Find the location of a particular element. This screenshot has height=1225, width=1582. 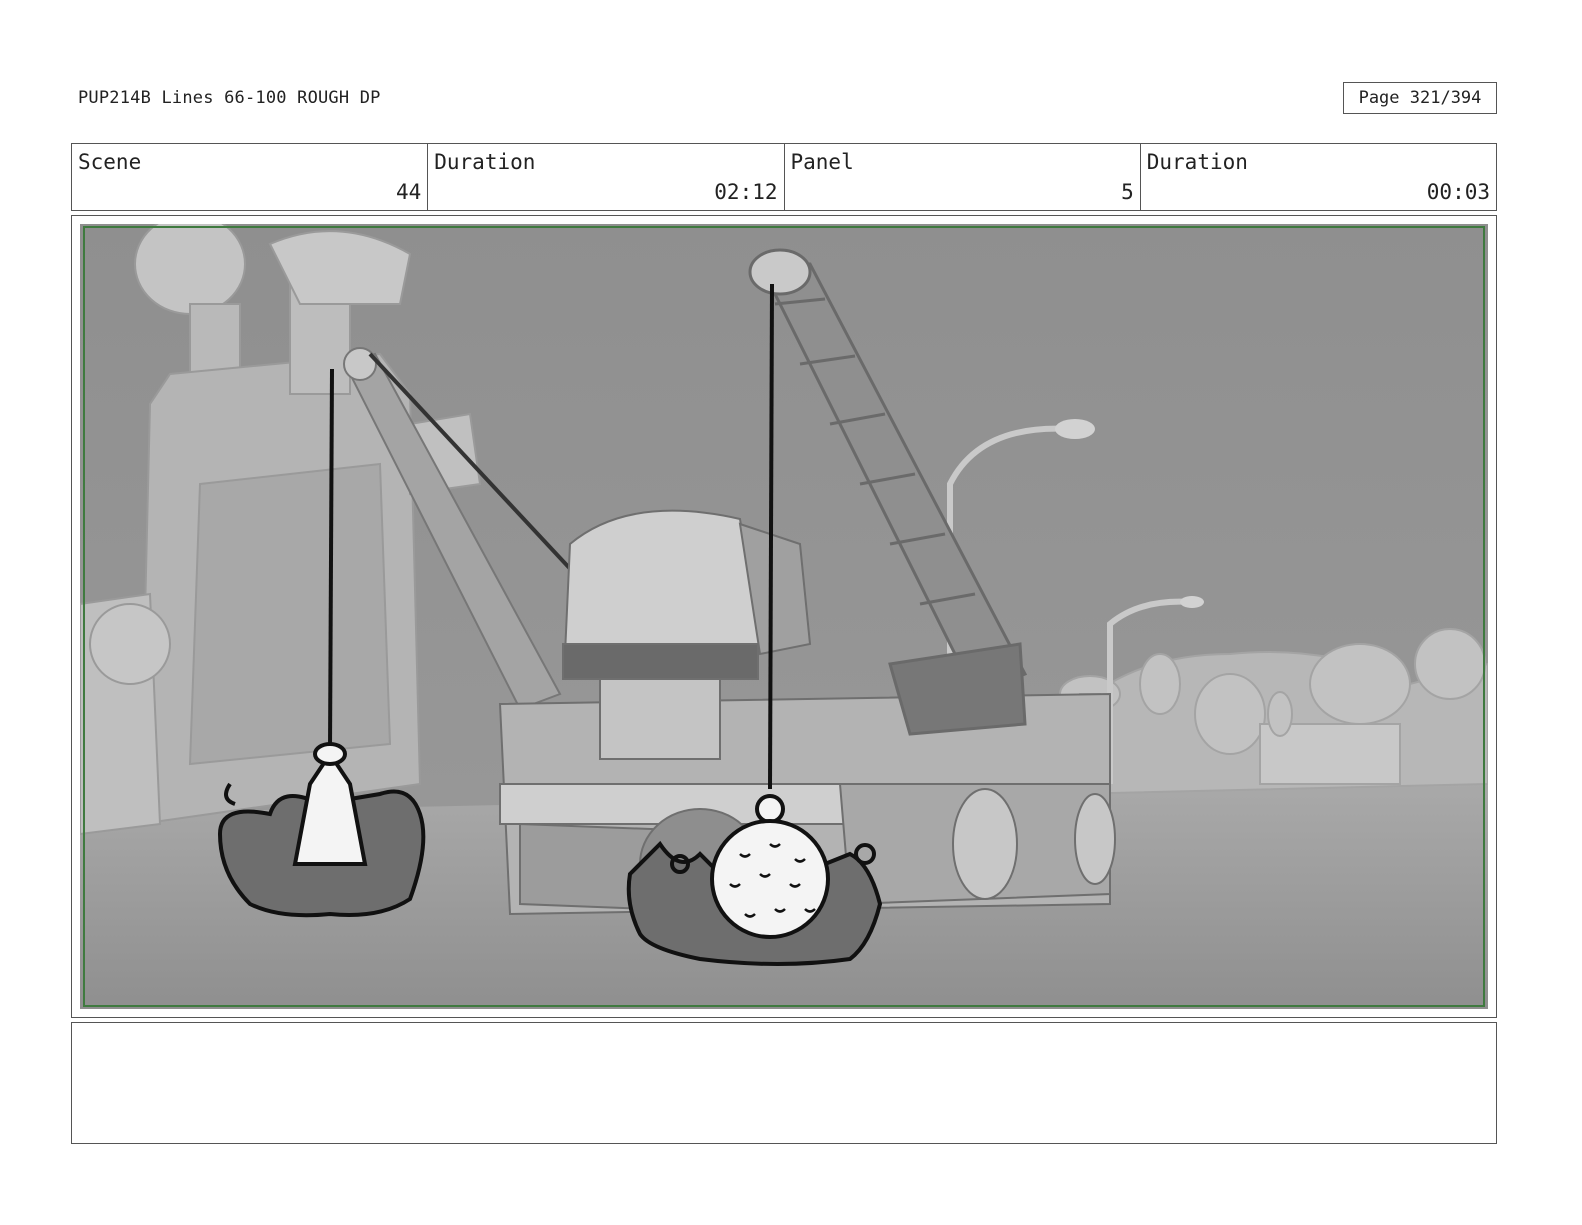

scene-duration-cell: Duration 02:12 is located at coordinates (606, 177).